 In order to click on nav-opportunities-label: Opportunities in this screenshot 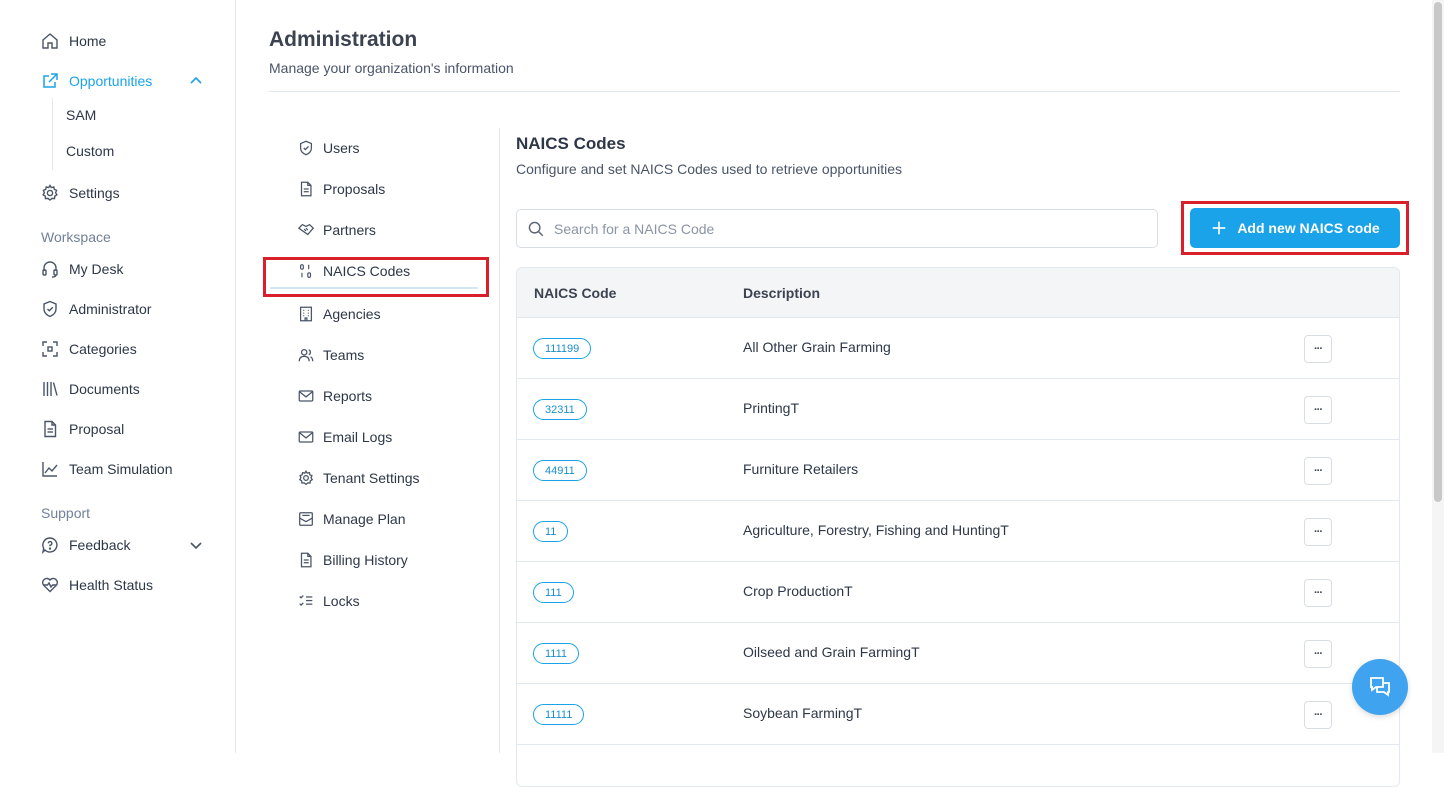, I will do `click(111, 81)`.